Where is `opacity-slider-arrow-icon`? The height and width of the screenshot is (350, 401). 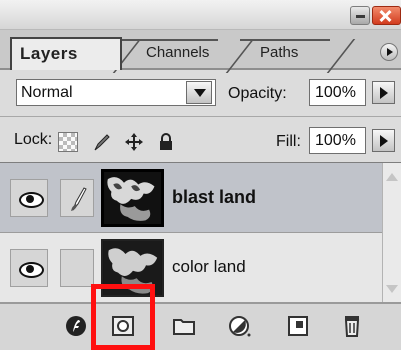 opacity-slider-arrow-icon is located at coordinates (383, 92).